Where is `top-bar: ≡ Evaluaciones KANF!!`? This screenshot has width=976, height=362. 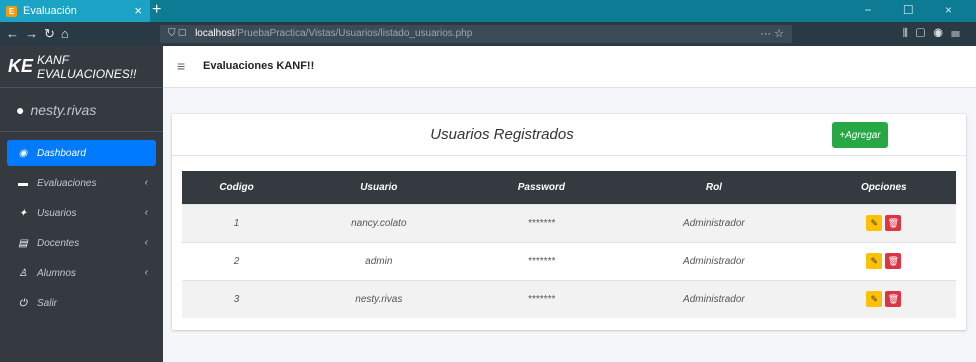 top-bar: ≡ Evaluaciones KANF!! is located at coordinates (569, 67).